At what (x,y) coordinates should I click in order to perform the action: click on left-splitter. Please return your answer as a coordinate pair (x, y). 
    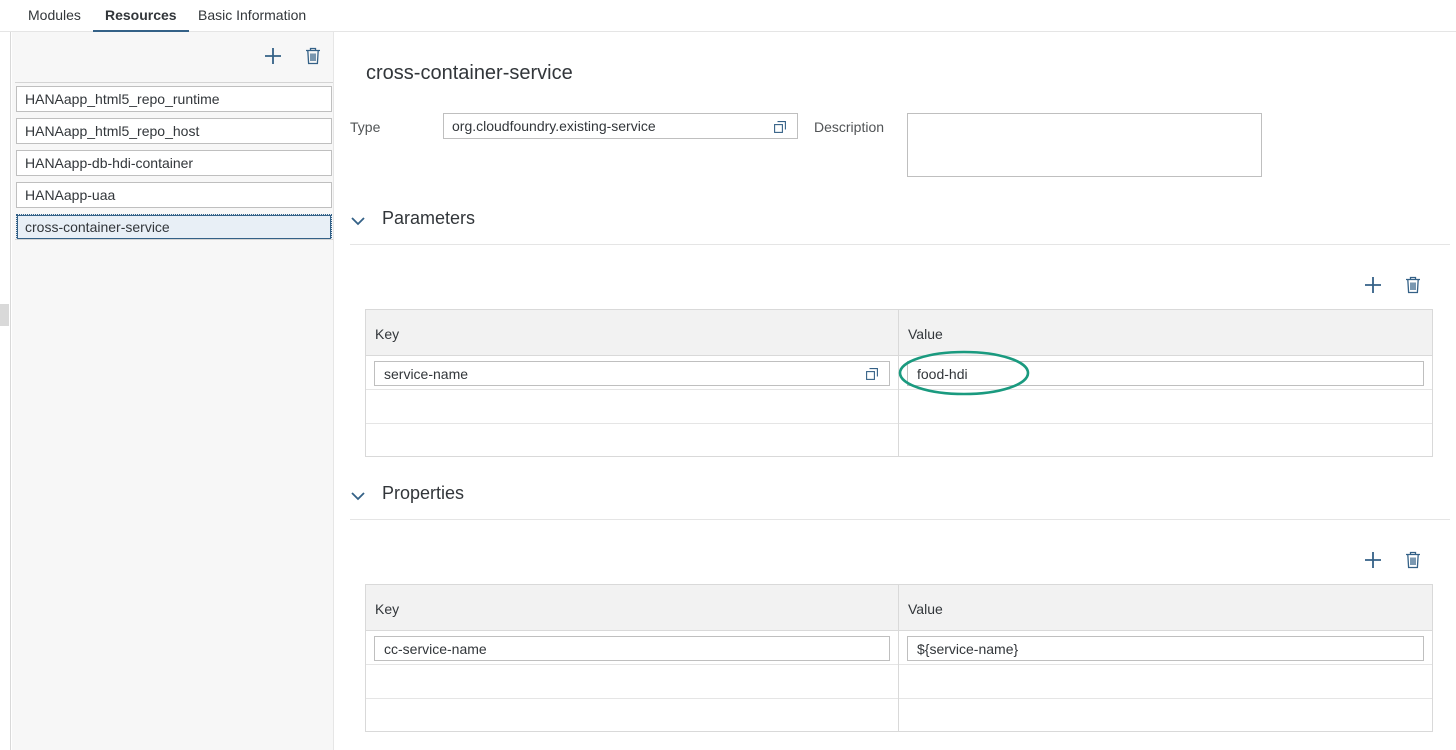
    Looking at the image, I should click on (5, 391).